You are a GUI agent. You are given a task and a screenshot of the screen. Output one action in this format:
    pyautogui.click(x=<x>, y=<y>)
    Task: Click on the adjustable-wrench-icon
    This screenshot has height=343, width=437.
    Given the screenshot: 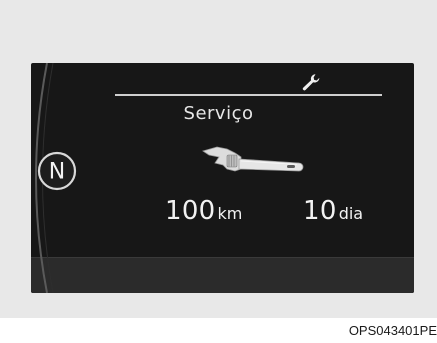 What is the action you would take?
    pyautogui.click(x=253, y=159)
    